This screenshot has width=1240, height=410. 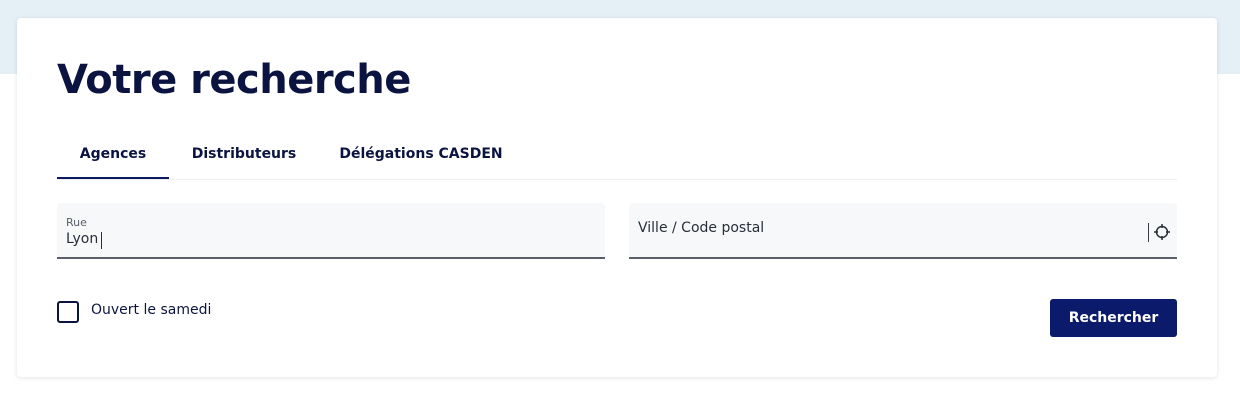 I want to click on ouvert-samedi-checkbox, so click(x=68, y=312).